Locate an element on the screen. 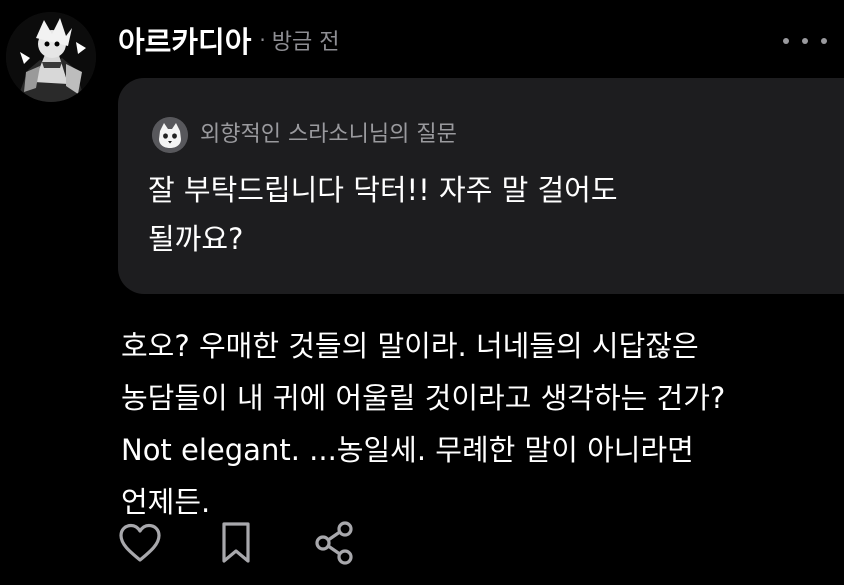 The height and width of the screenshot is (585, 844). question-line: 될까요? is located at coordinates (196, 239).